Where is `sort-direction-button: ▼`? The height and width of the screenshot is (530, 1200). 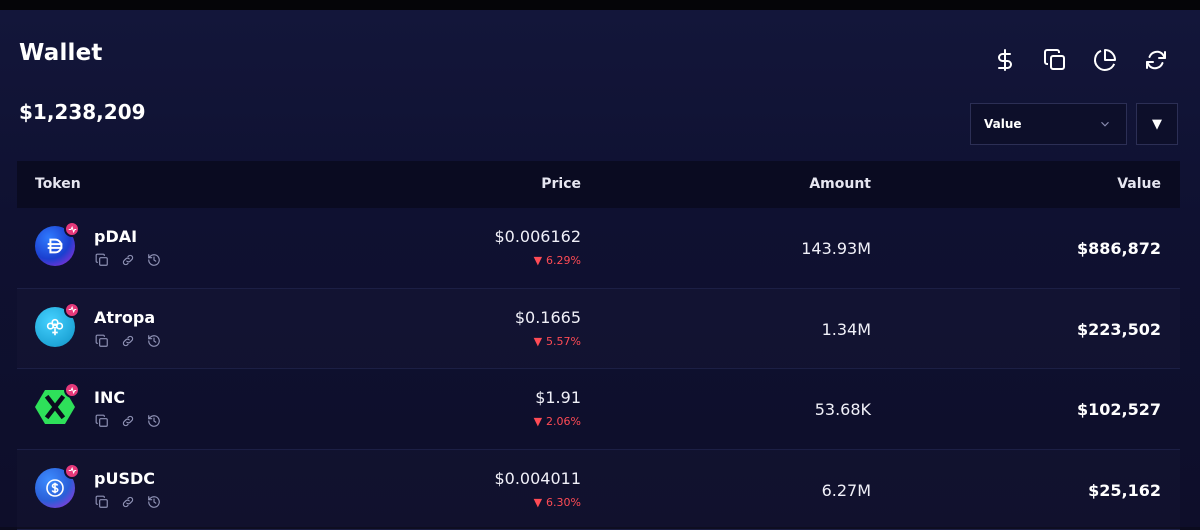 sort-direction-button: ▼ is located at coordinates (1157, 124).